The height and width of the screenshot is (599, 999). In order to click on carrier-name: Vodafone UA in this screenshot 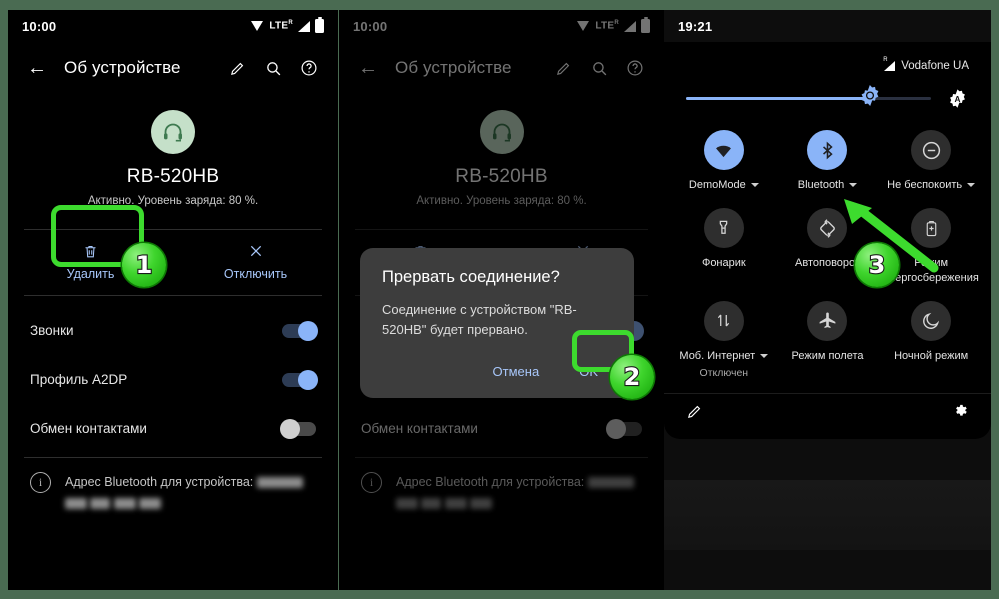, I will do `click(935, 66)`.